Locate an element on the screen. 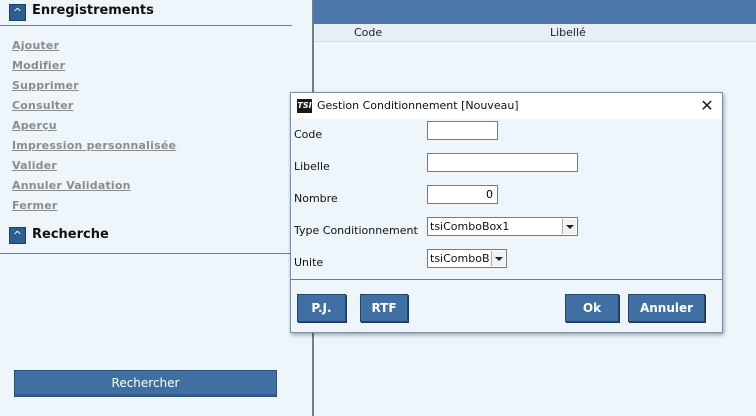 This screenshot has width=756, height=416. action-apercu-link: Aperçu is located at coordinates (94, 128).